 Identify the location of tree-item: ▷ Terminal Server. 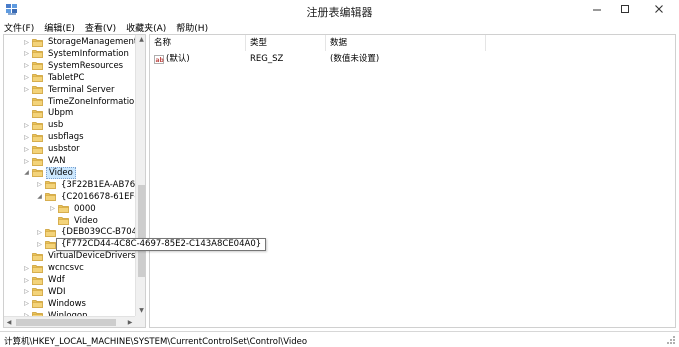
(69, 90).